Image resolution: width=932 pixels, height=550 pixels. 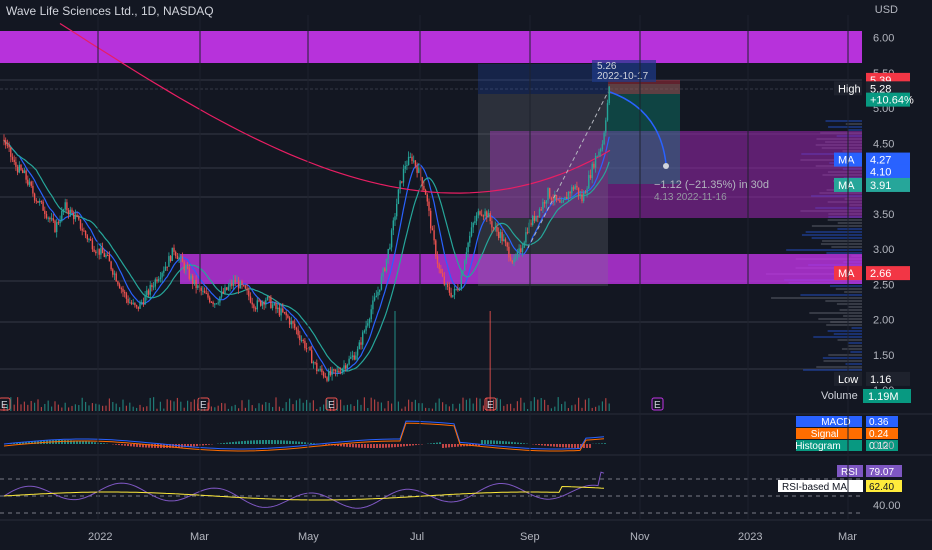 What do you see at coordinates (431, 47) in the screenshot?
I see `zone-top` at bounding box center [431, 47].